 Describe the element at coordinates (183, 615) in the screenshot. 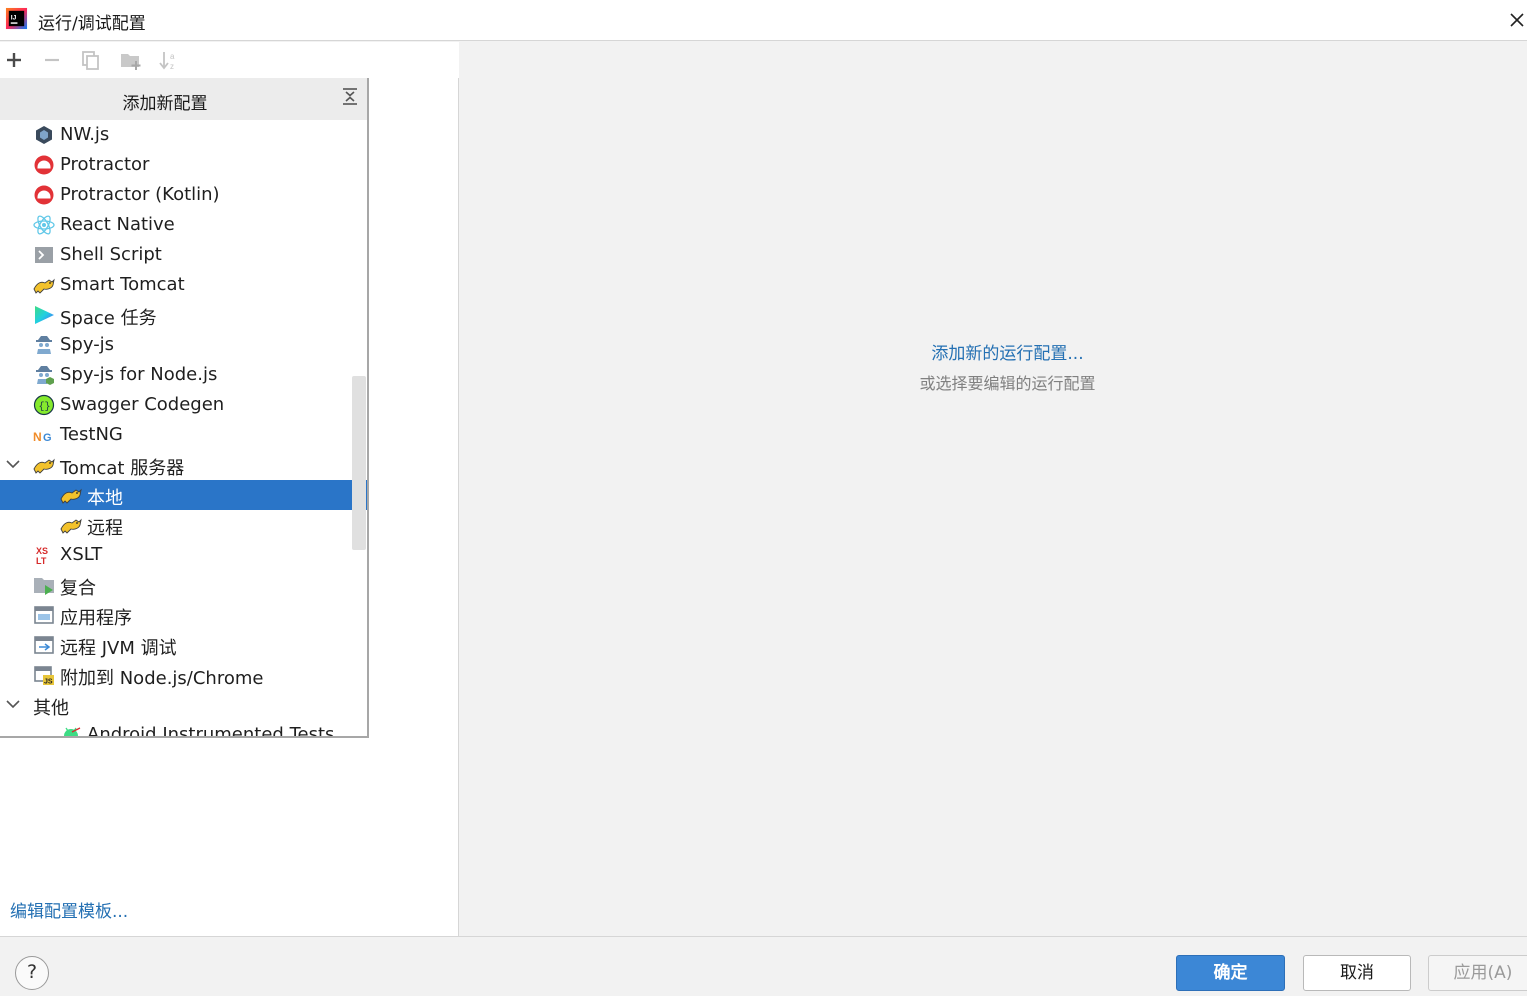

I see `list-item-application: 应用程序` at that location.